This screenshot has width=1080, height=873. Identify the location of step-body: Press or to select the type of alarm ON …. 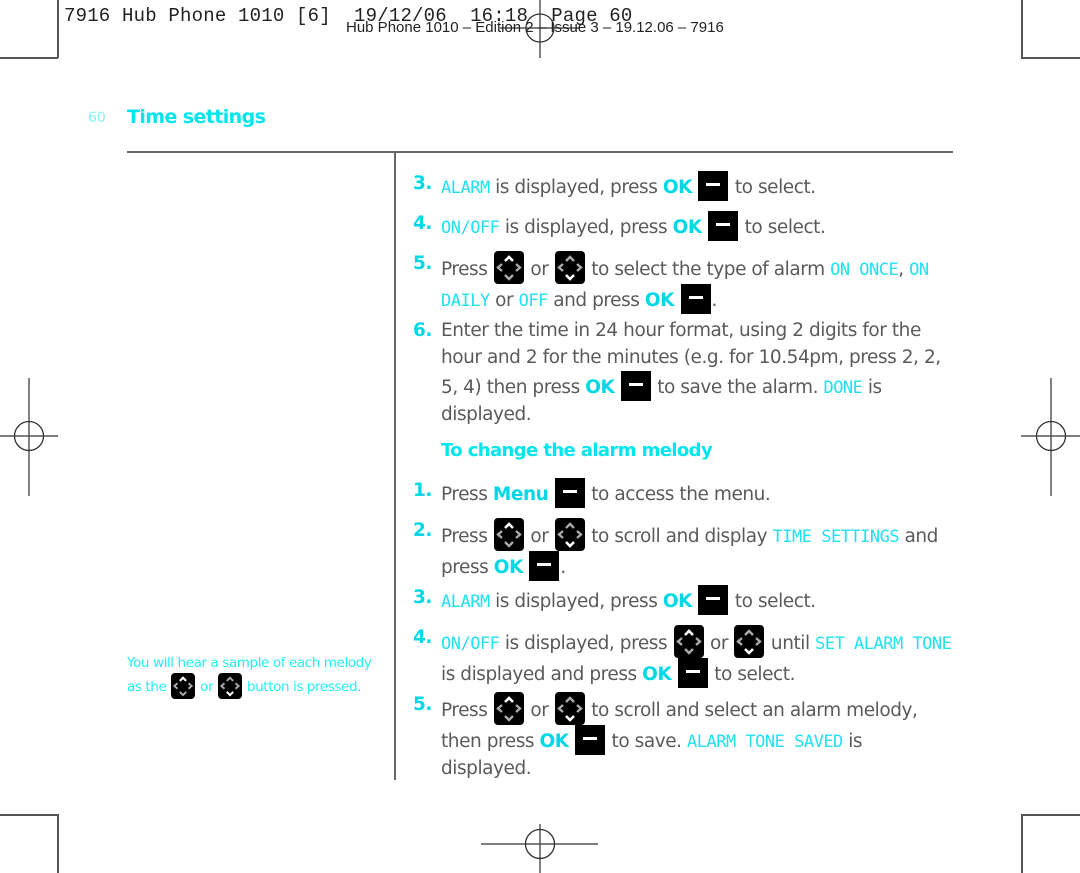
(697, 283).